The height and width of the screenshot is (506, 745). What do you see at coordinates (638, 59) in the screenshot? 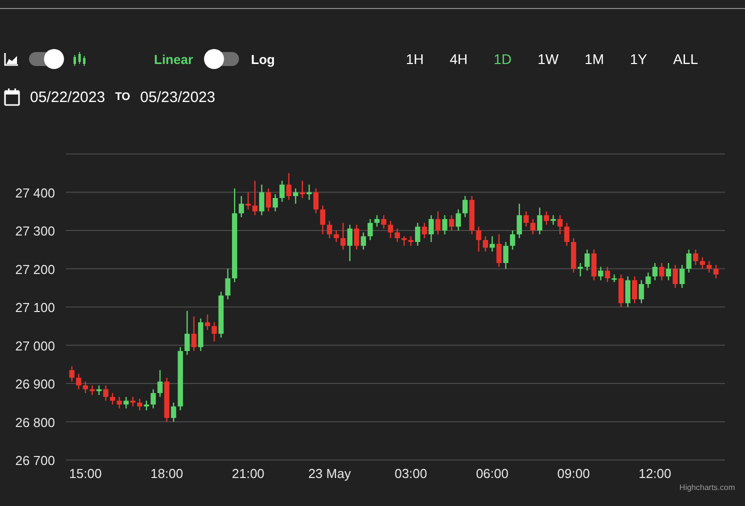
I see `range-tab: 1Y` at bounding box center [638, 59].